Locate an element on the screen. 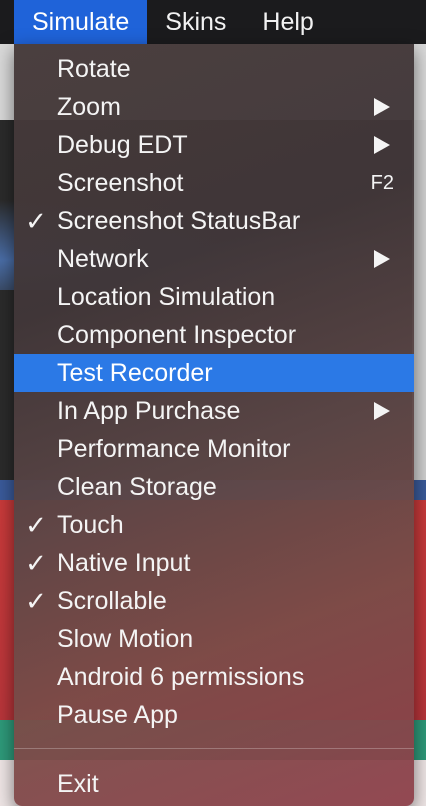  menu-item-label: Screenshot is located at coordinates (120, 182).